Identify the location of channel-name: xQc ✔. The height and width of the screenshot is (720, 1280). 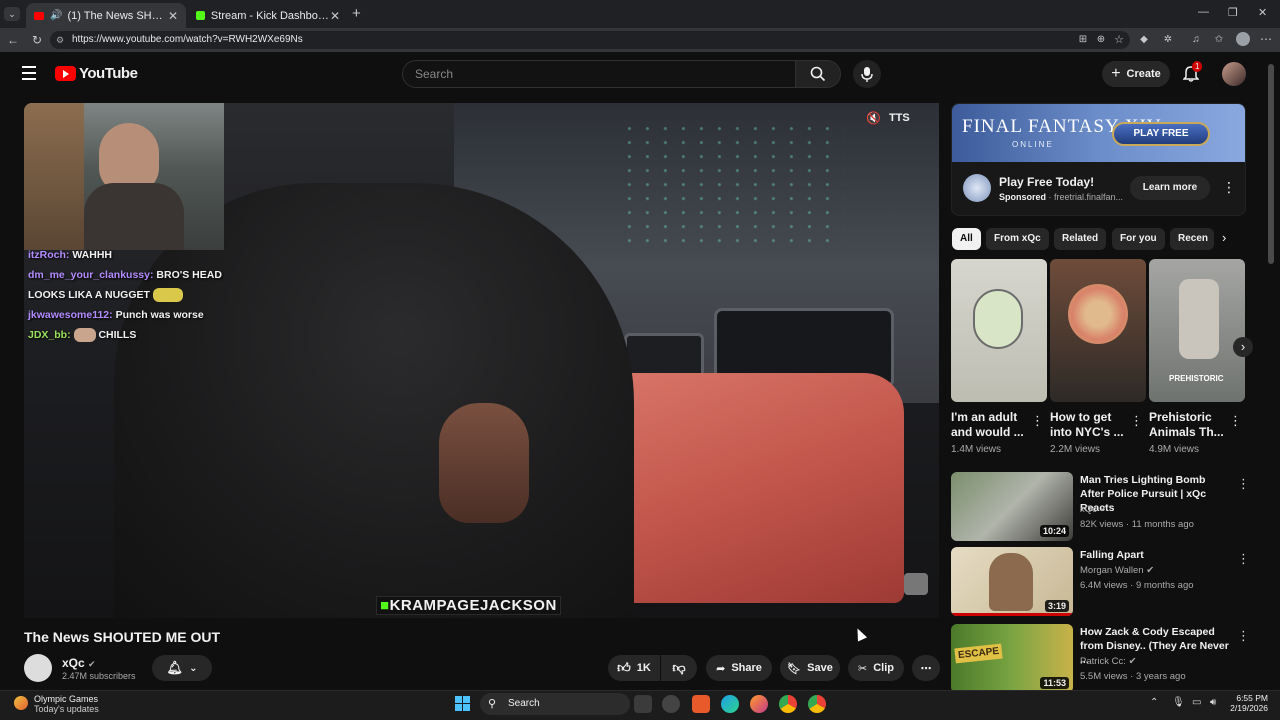
(79, 663).